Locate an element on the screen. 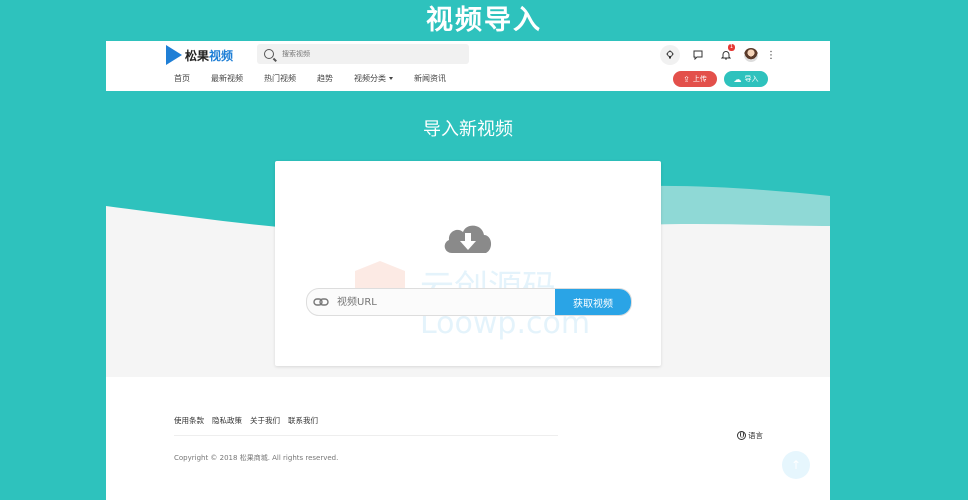 The height and width of the screenshot is (500, 968). main-nav: 首页 最新视频 热门视频 趋势 视频分类 新闻资讯 ⇪ 上传 ☁ 导入 is located at coordinates (468, 79).